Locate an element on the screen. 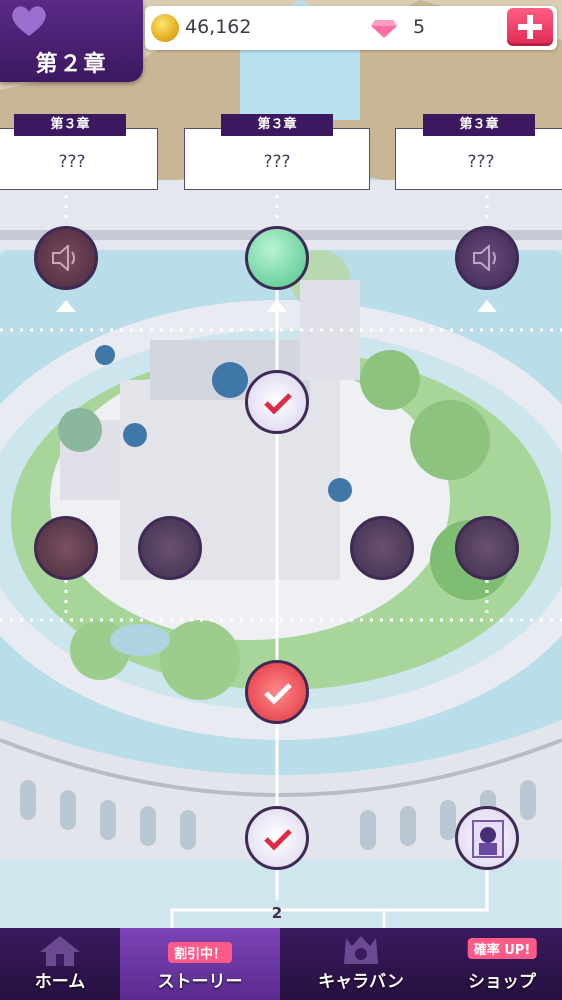  nav-shop: 確率 UP! ショップ is located at coordinates (502, 964).